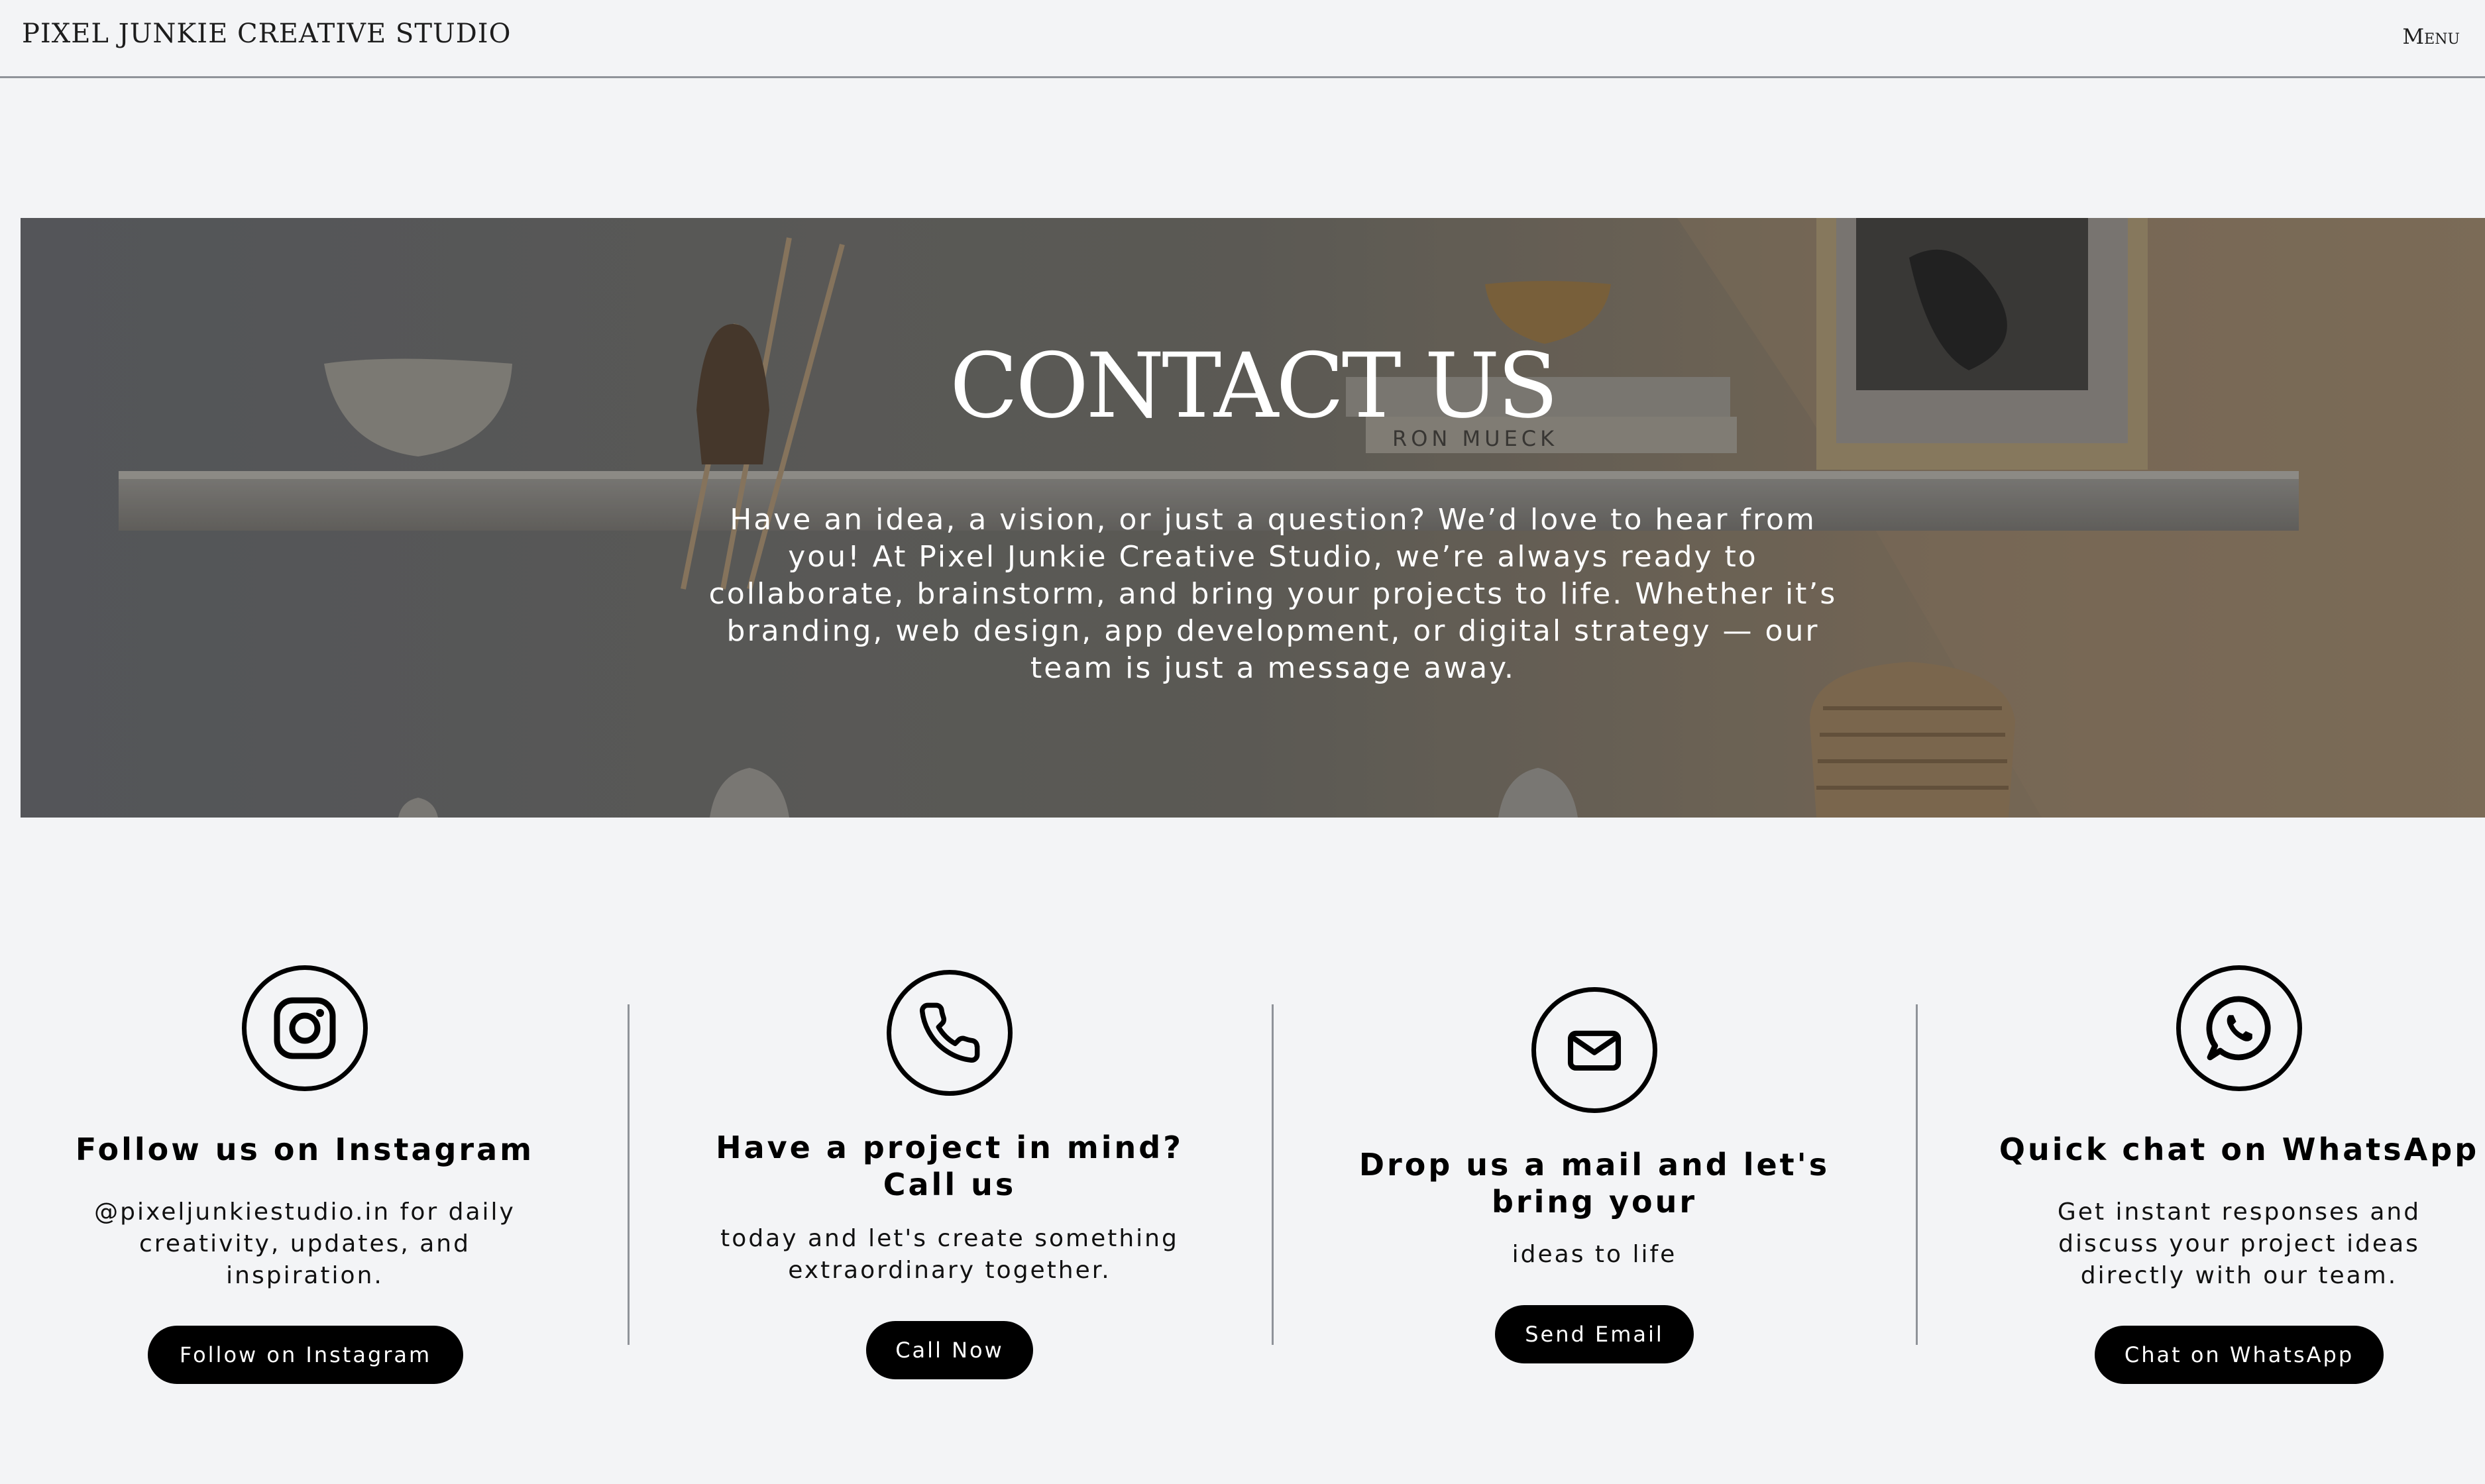 This screenshot has width=2485, height=1484. I want to click on whatsapp-icon, so click(2239, 1028).